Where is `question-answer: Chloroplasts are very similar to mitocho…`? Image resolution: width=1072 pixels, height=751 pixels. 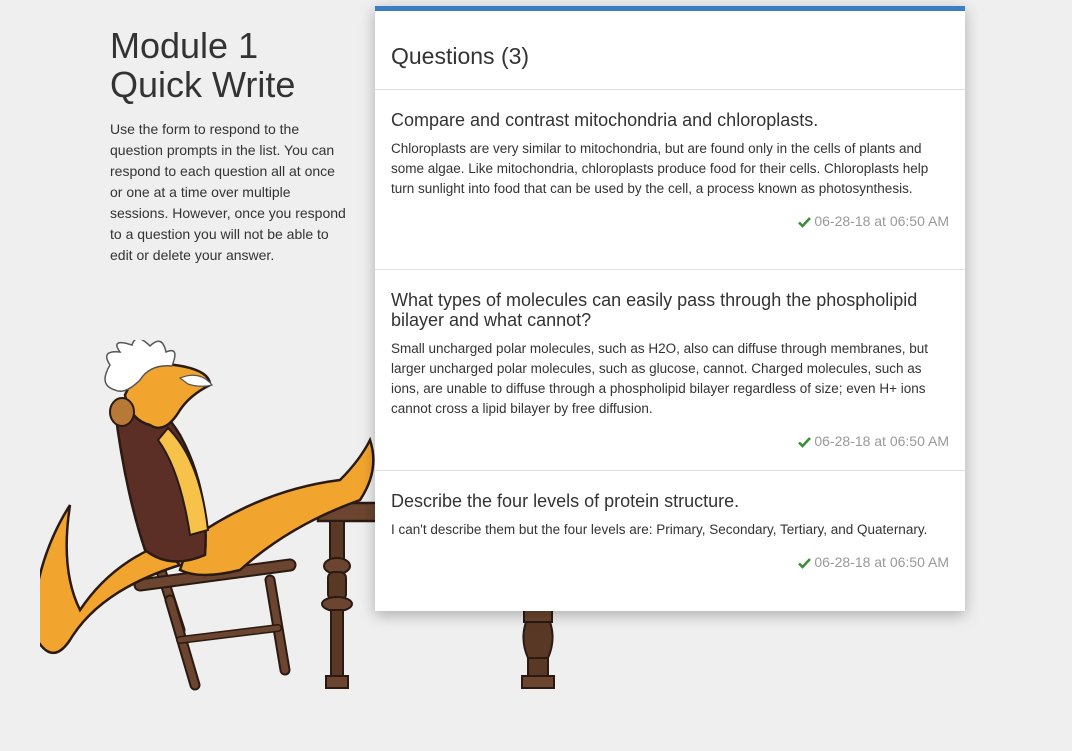 question-answer: Chloroplasts are very similar to mitocho… is located at coordinates (660, 168).